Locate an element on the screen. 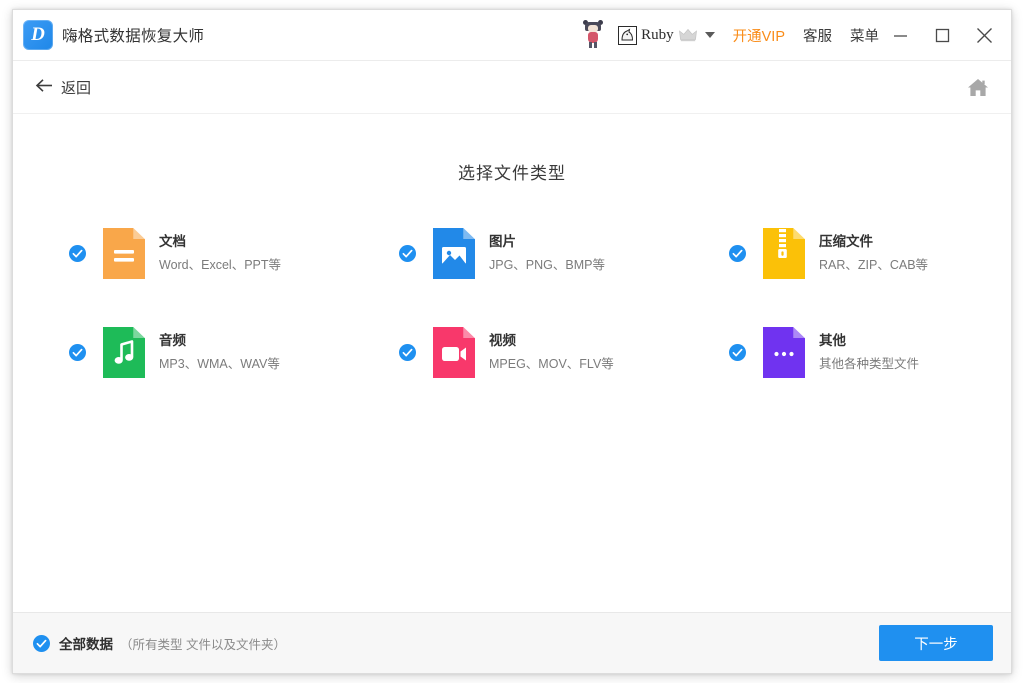 This screenshot has height=683, width=1024. video-file-icon is located at coordinates (454, 352).